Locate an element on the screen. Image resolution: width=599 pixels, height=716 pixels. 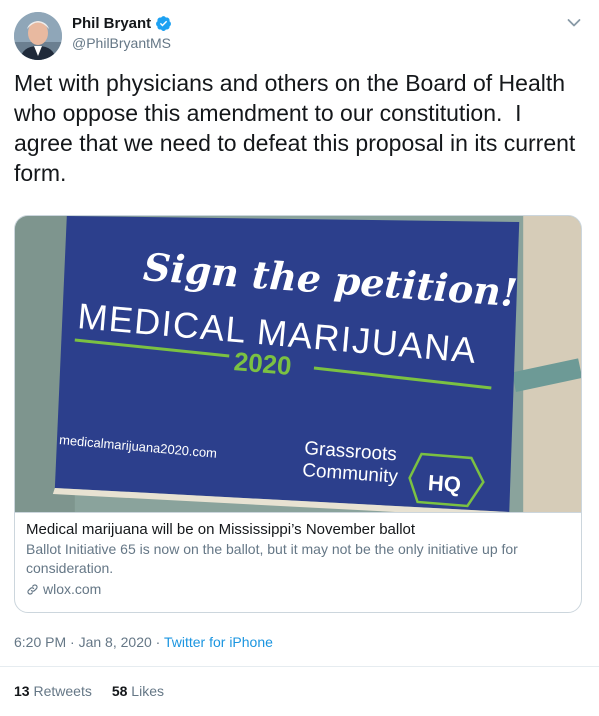
author-name-row: Phil Bryant is located at coordinates (122, 23).